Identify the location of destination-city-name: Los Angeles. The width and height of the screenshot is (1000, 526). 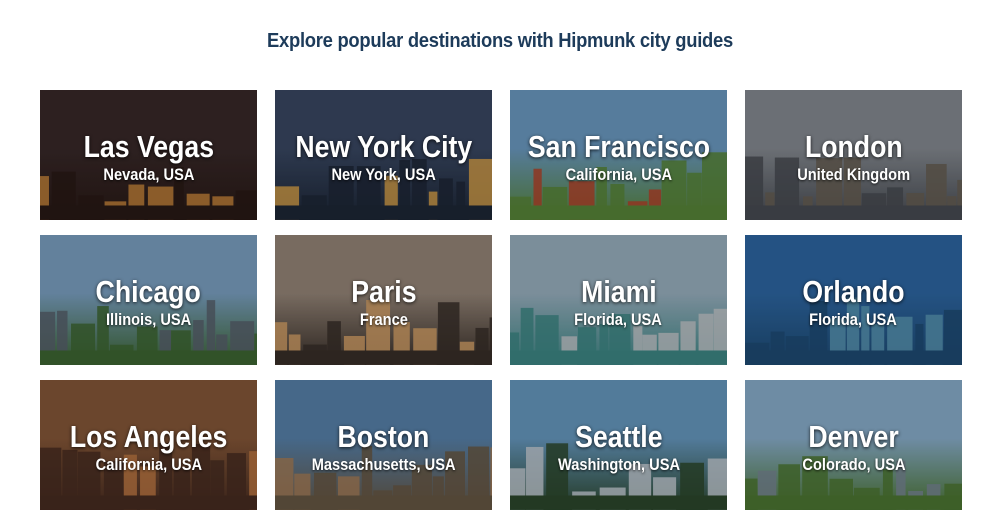
(148, 436).